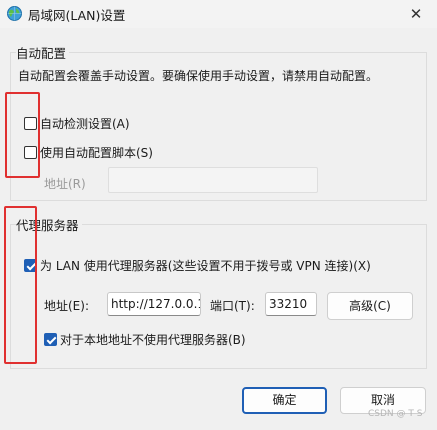 This screenshot has width=437, height=430. I want to click on auto-config-address-input, so click(213, 180).